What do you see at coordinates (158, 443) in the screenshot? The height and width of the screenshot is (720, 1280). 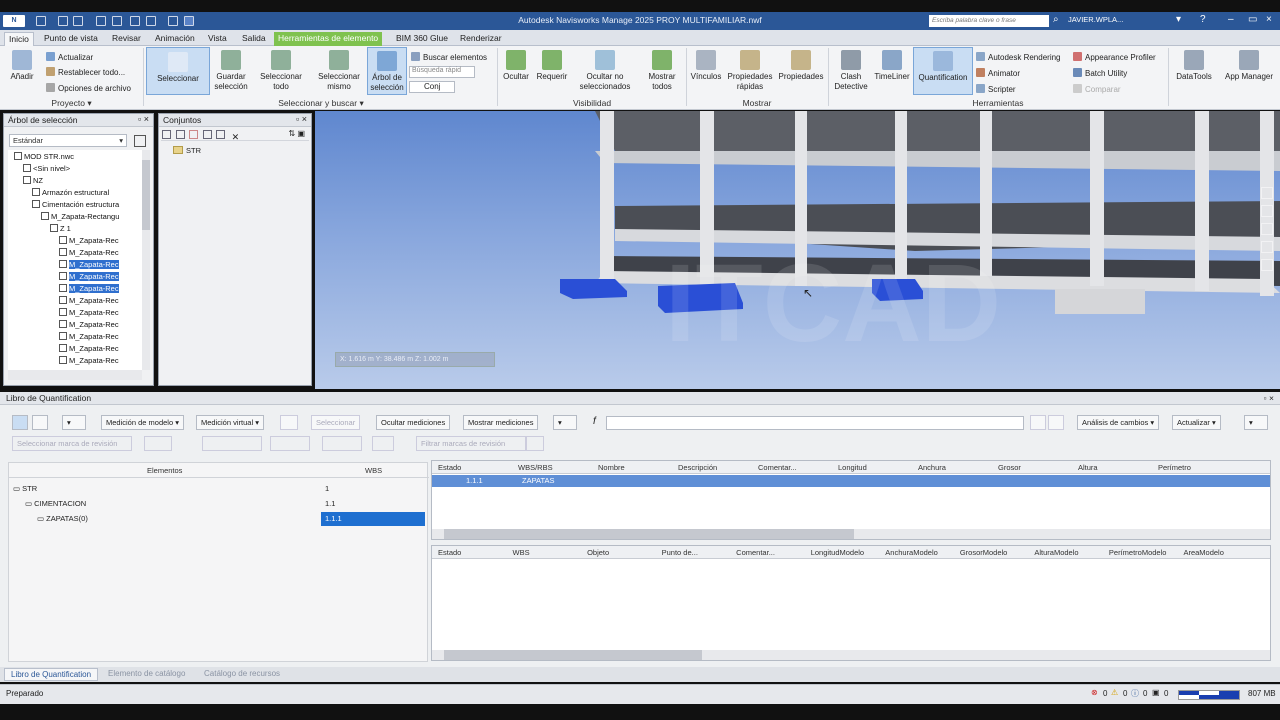 I see `markup-tool-icon` at bounding box center [158, 443].